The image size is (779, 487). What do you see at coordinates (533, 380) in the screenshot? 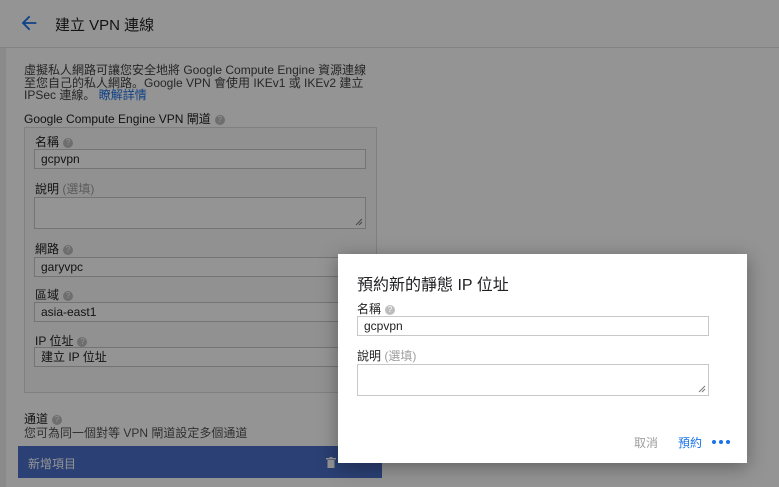
I see `dialog-description-textarea` at bounding box center [533, 380].